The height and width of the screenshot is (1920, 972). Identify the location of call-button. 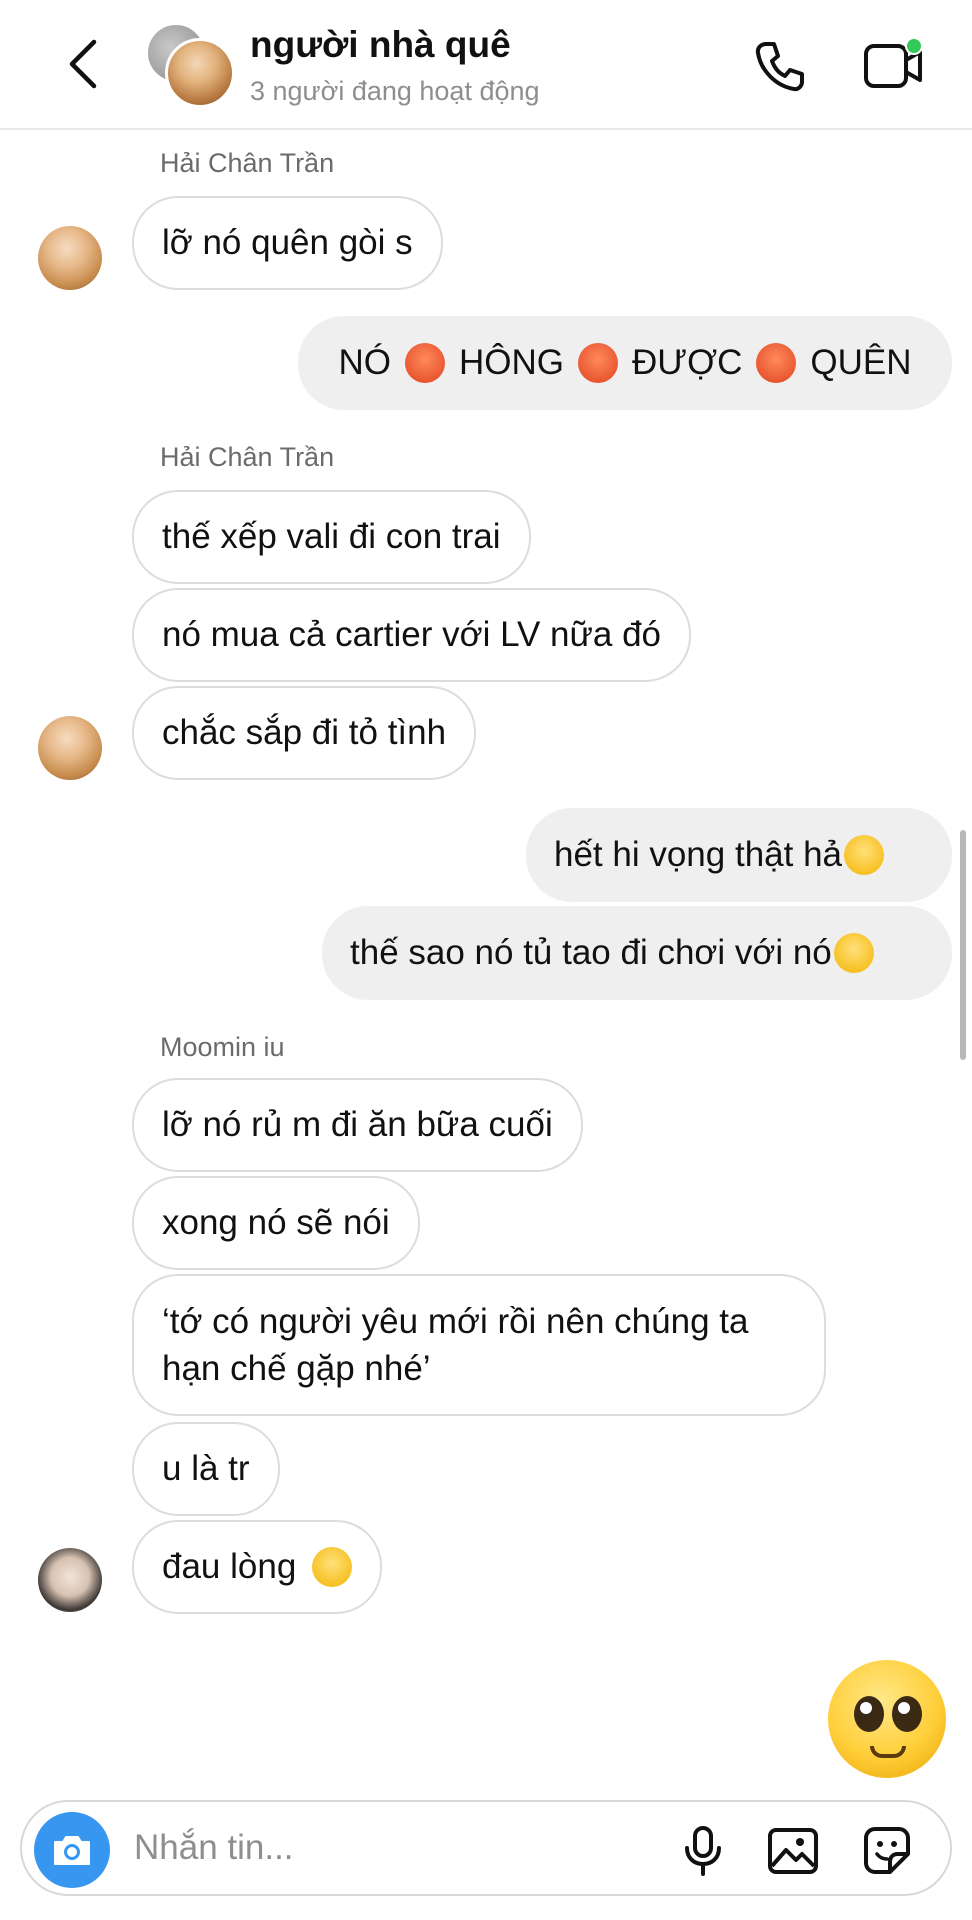
(780, 66).